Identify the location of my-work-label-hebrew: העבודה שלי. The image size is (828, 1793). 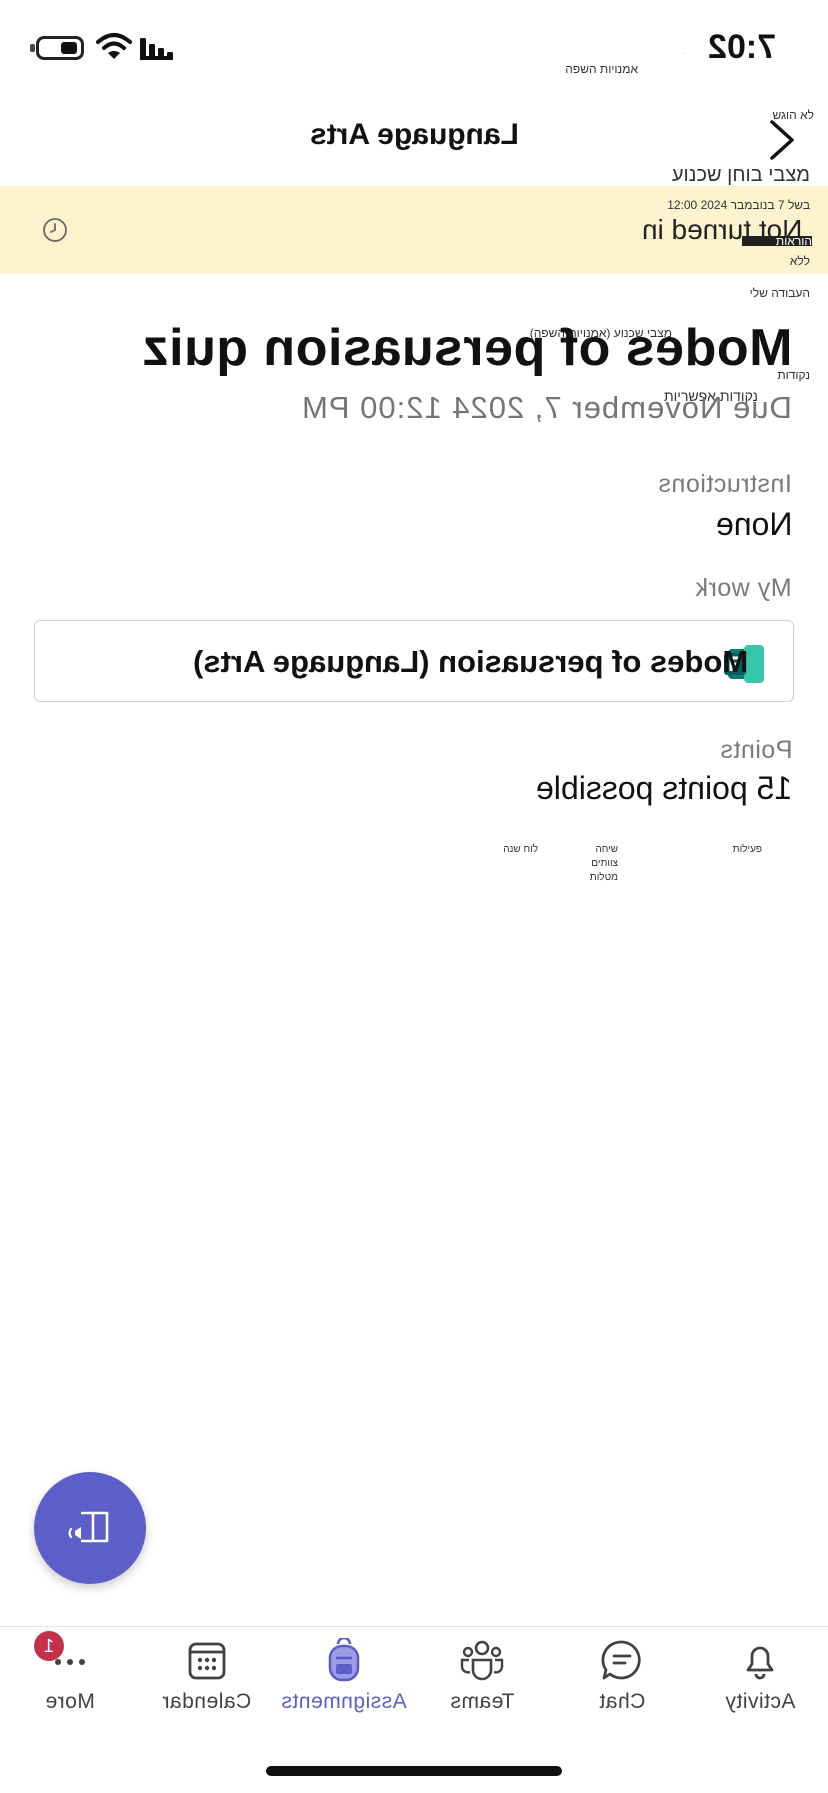
(779, 293).